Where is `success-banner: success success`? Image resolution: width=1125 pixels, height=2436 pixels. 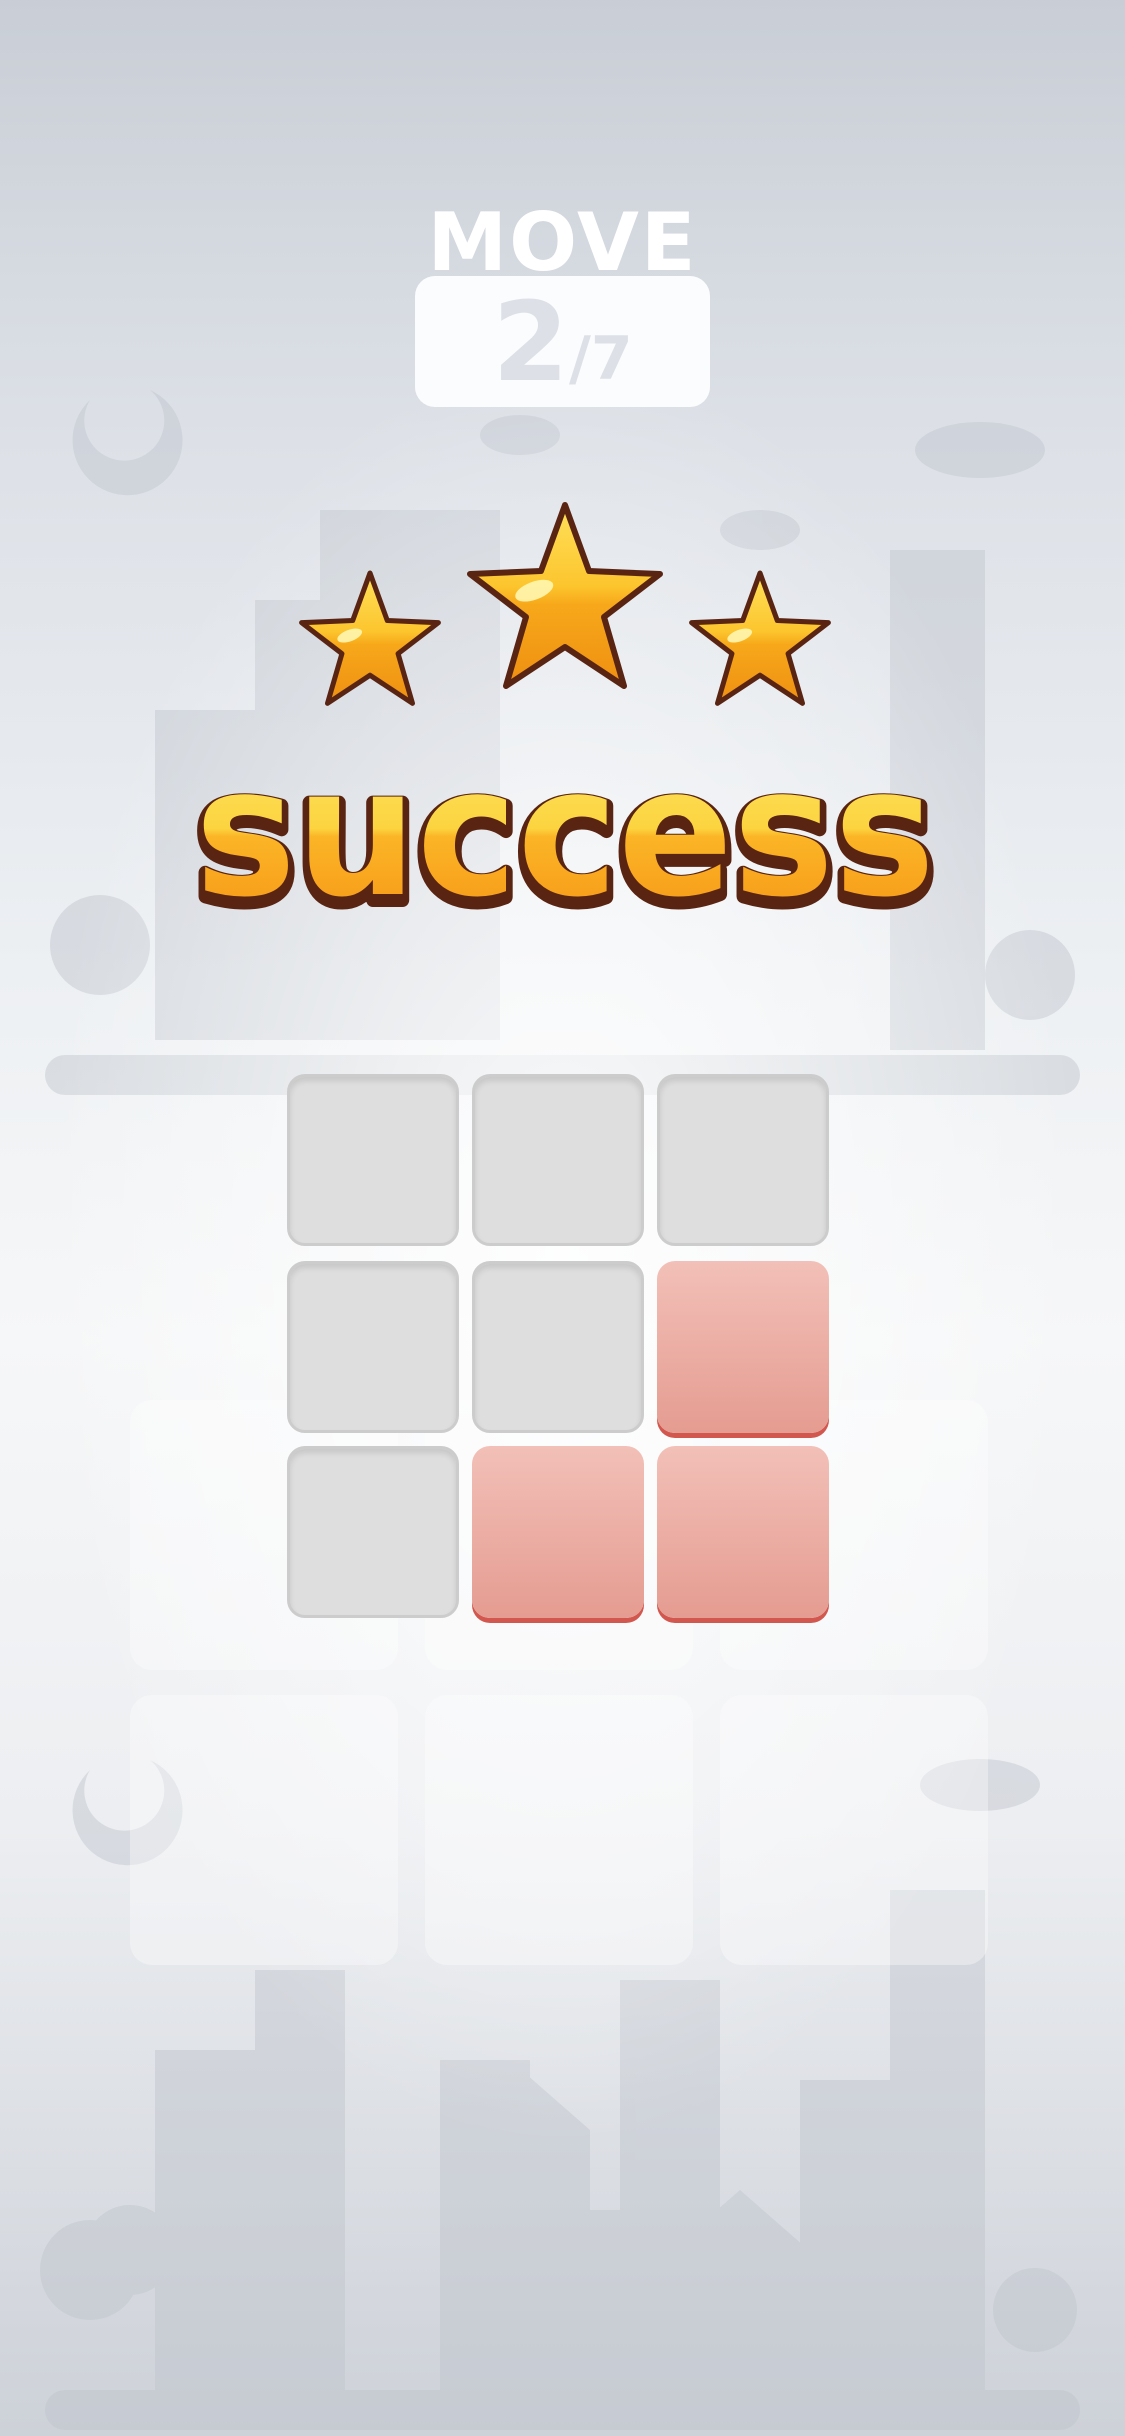 success-banner: success success is located at coordinates (565, 845).